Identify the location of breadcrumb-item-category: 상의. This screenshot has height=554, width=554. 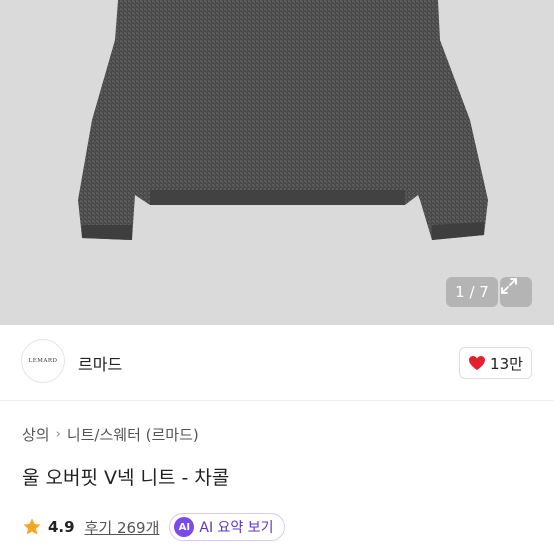
(36, 434).